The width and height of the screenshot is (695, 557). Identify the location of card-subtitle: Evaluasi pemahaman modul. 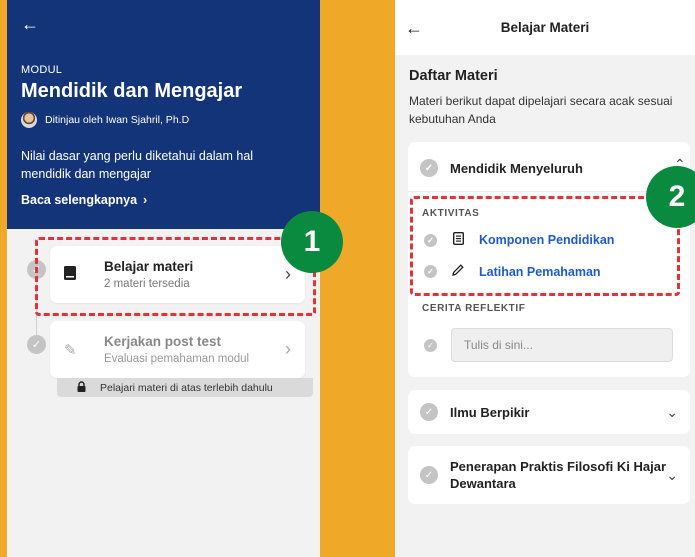
(177, 359).